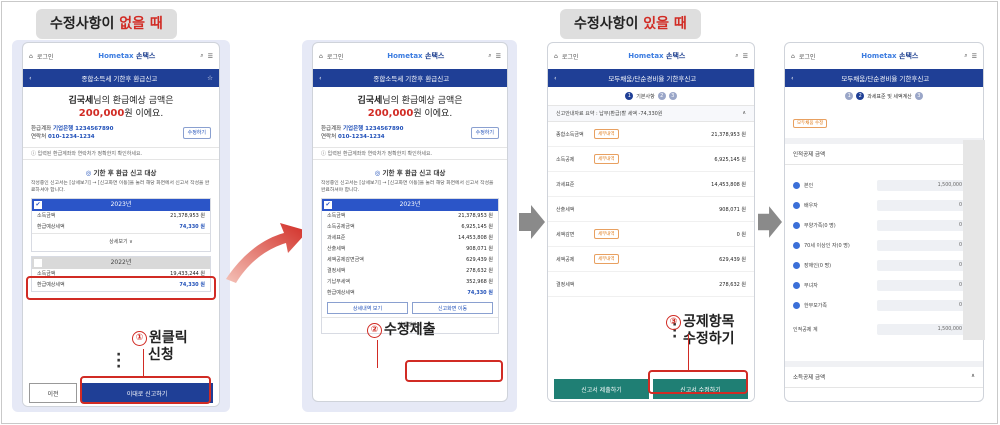  I want to click on nav-bar: ‹ 종합소득세 기한후 환급신고, so click(410, 78).